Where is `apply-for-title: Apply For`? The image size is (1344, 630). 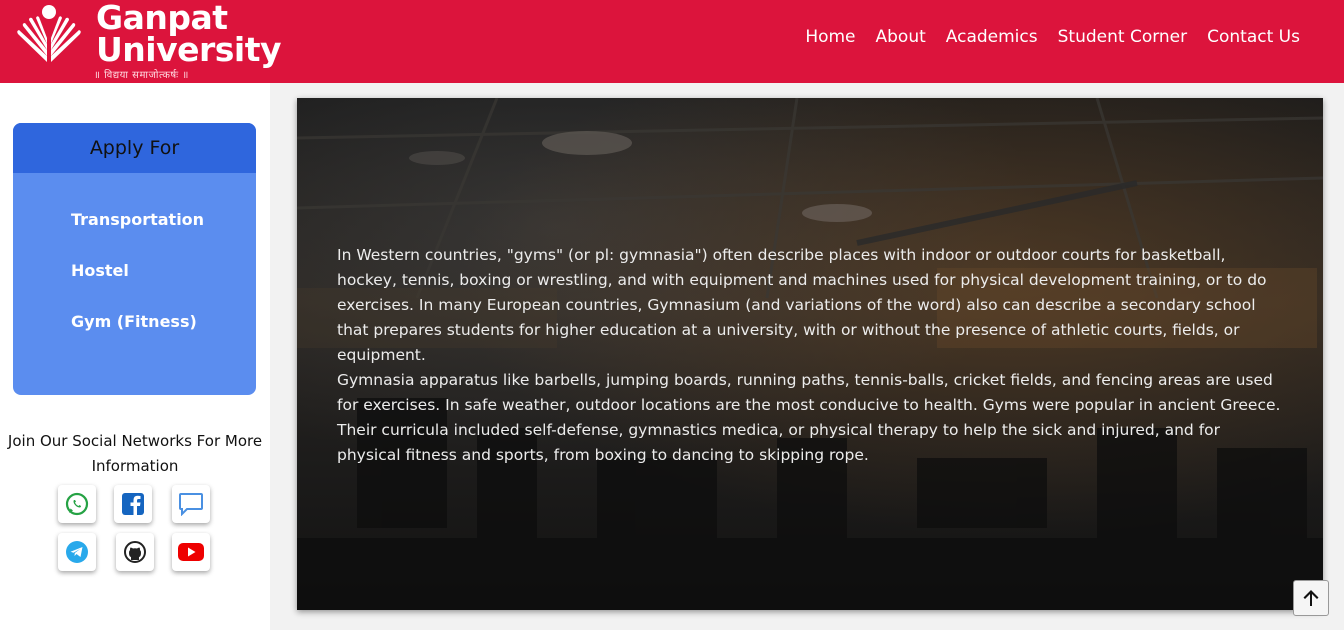 apply-for-title: Apply For is located at coordinates (134, 148).